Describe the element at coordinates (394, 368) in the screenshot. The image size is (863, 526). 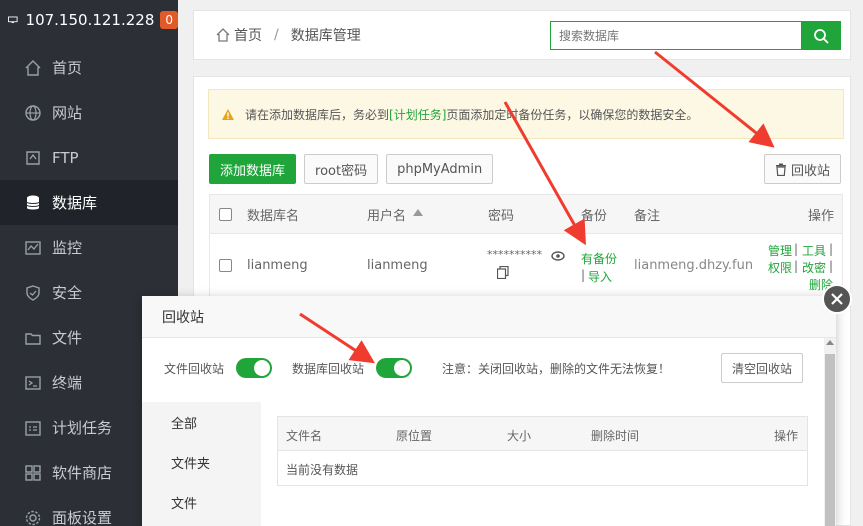
I see `db-recycle-toggle` at that location.